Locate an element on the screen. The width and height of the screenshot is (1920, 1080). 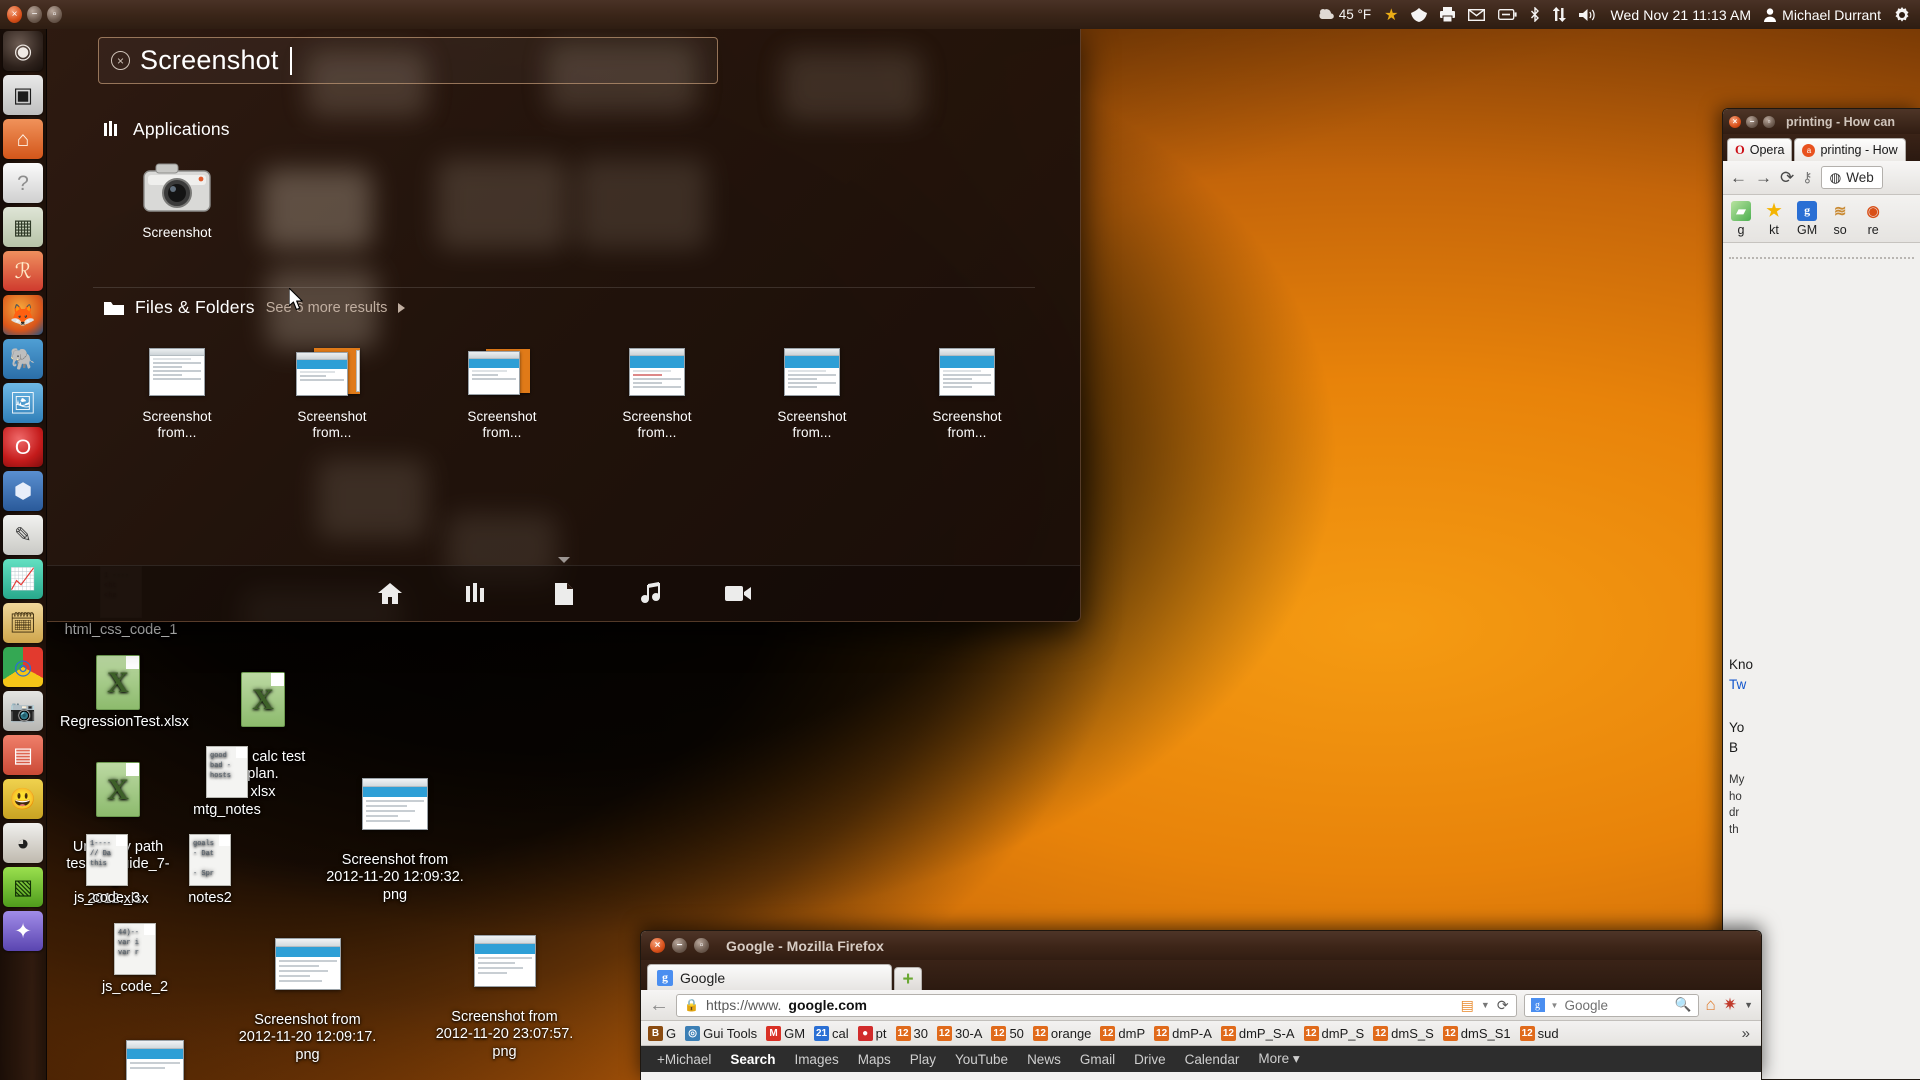
key-icon: ⚷ is located at coordinates (1807, 177).